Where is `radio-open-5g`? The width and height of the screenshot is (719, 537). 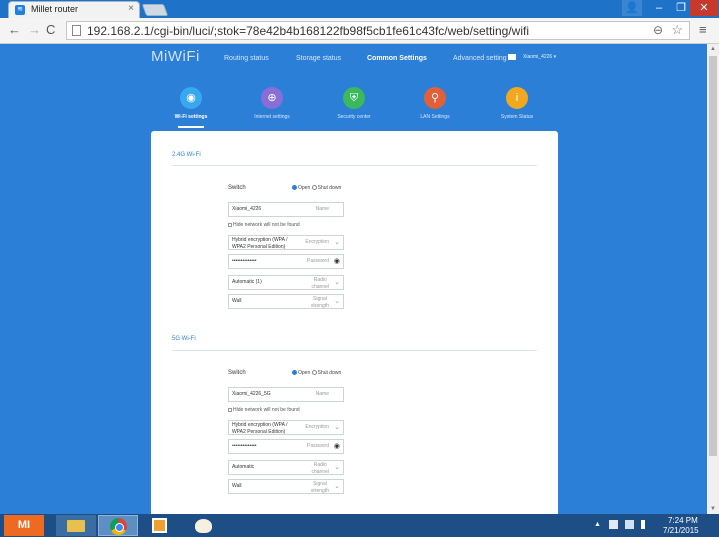
radio-open-5g is located at coordinates (294, 373).